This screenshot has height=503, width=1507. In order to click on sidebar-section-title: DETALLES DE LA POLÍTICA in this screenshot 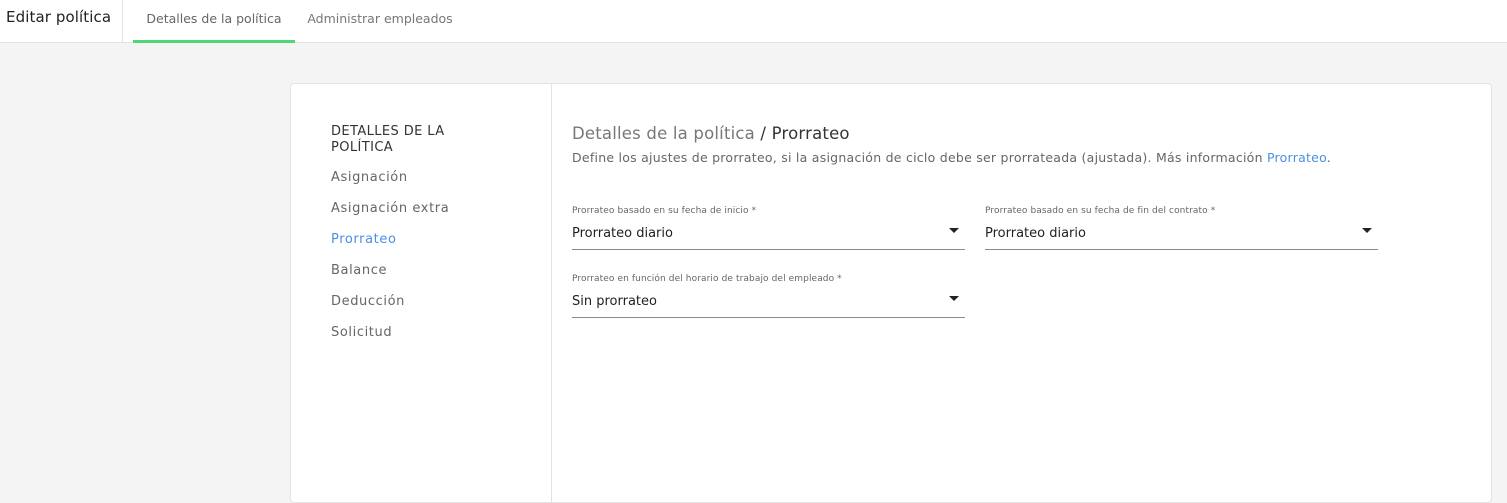, I will do `click(388, 139)`.